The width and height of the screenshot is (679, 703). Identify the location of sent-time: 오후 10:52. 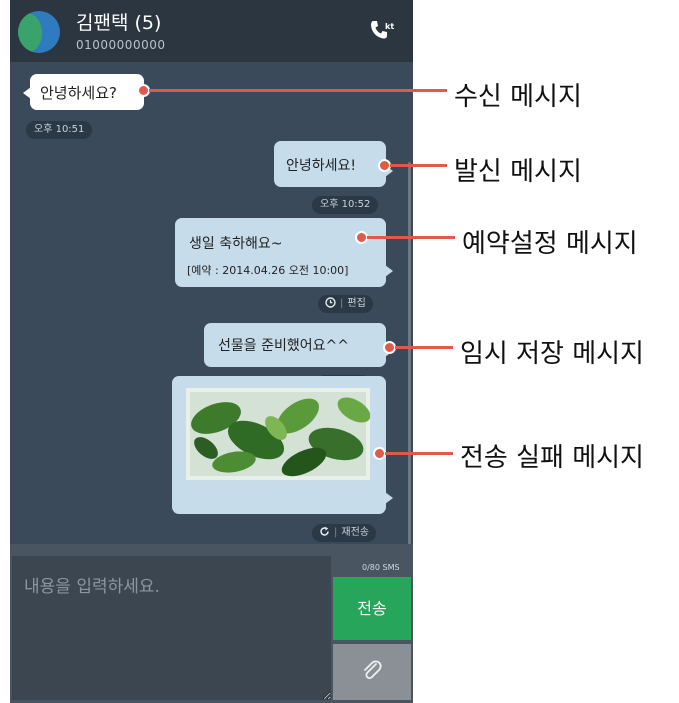
(345, 205).